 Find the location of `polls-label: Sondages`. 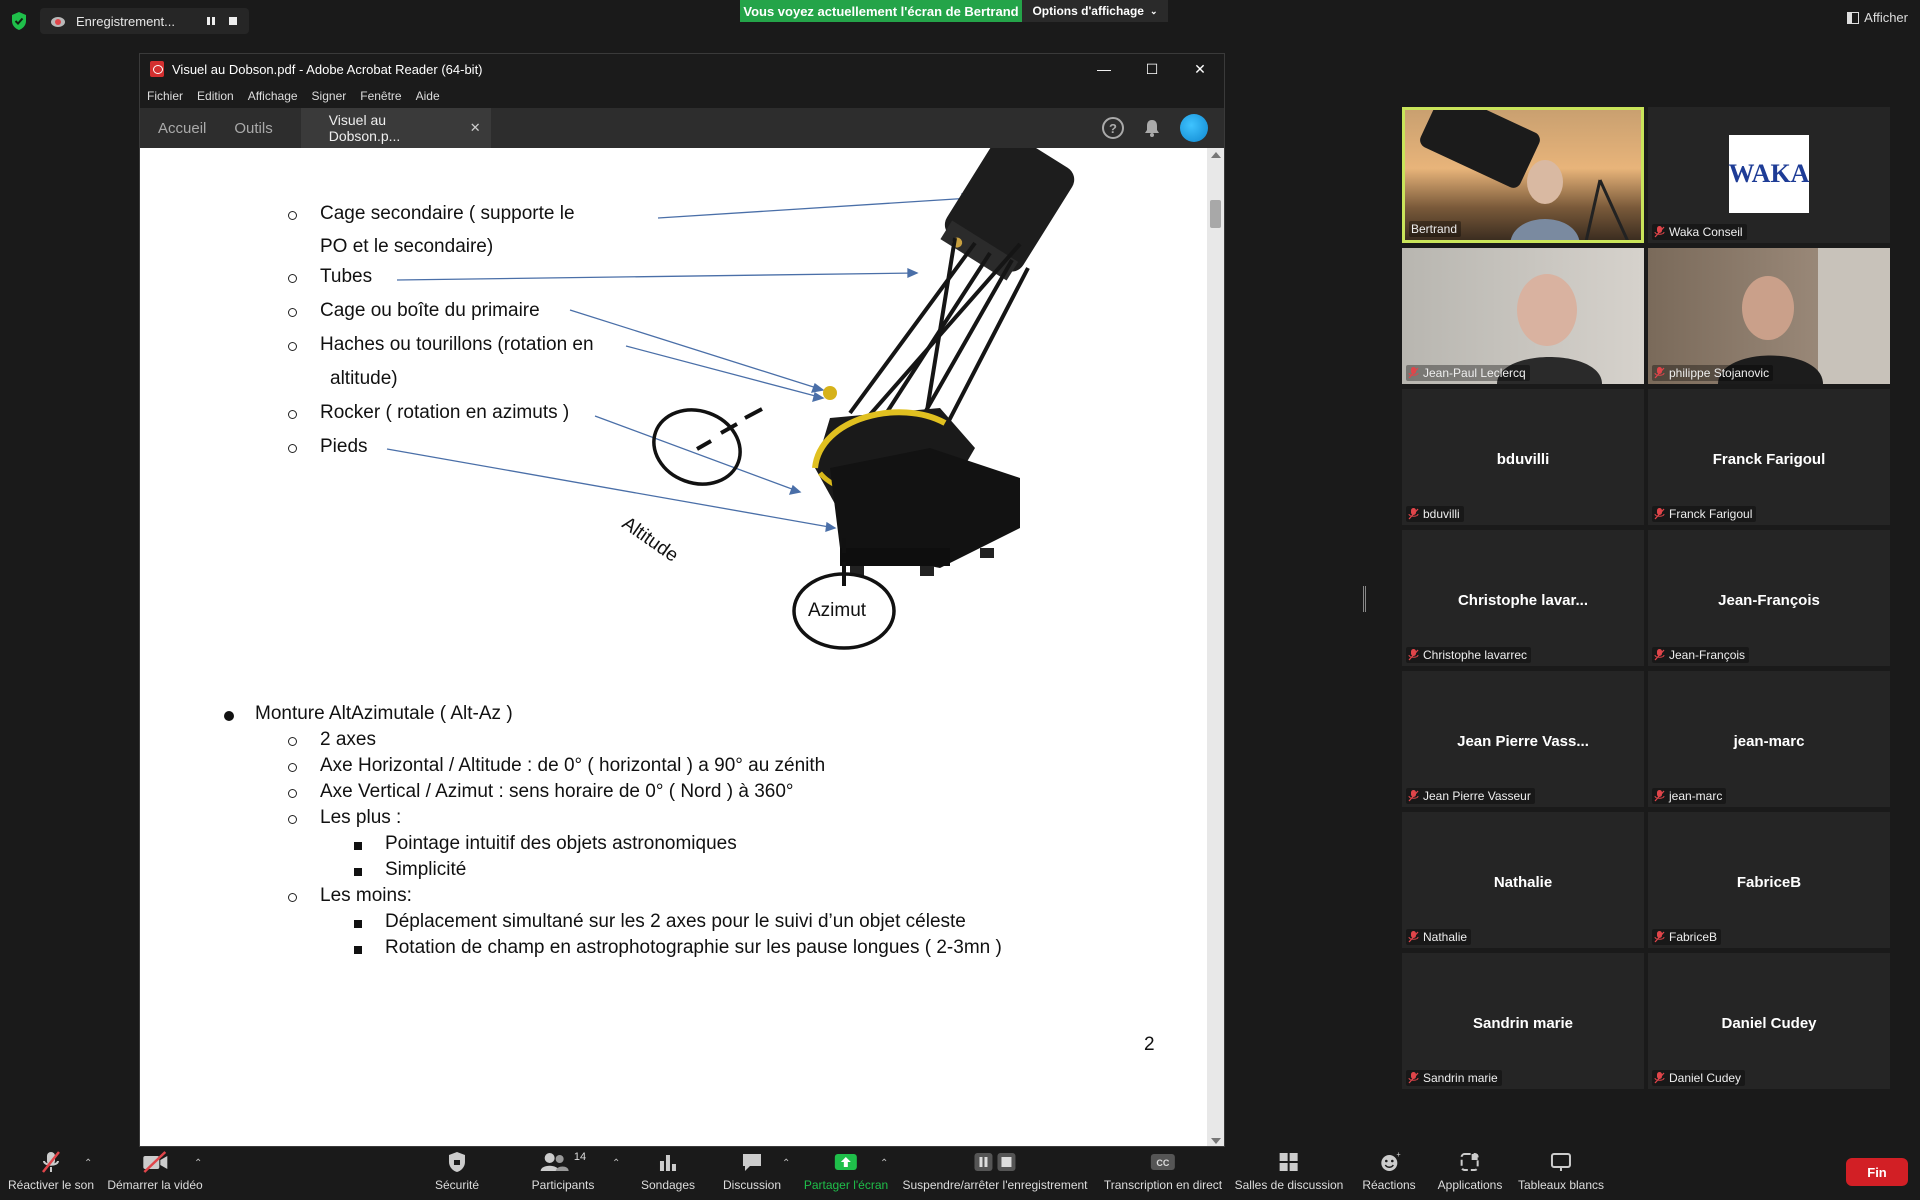

polls-label: Sondages is located at coordinates (668, 1185).